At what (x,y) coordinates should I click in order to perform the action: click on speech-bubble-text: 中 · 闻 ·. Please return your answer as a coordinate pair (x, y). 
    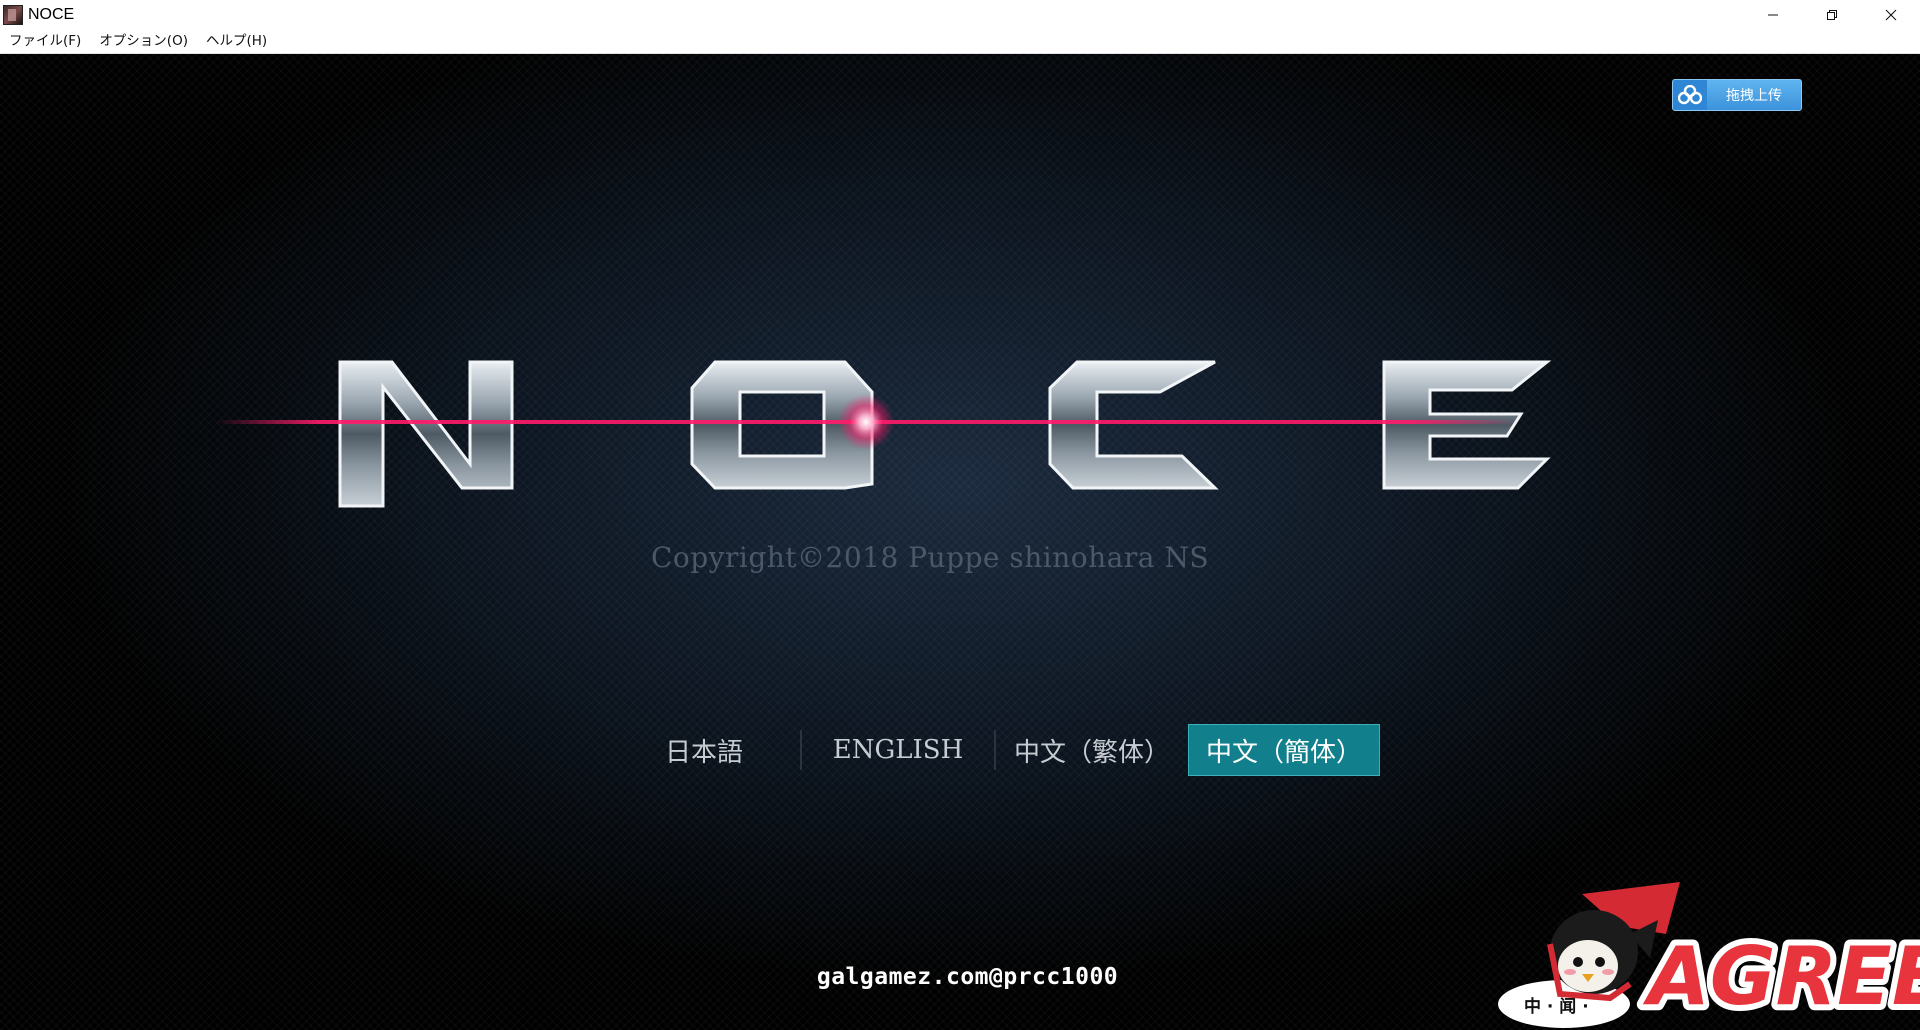
    Looking at the image, I should click on (1556, 1006).